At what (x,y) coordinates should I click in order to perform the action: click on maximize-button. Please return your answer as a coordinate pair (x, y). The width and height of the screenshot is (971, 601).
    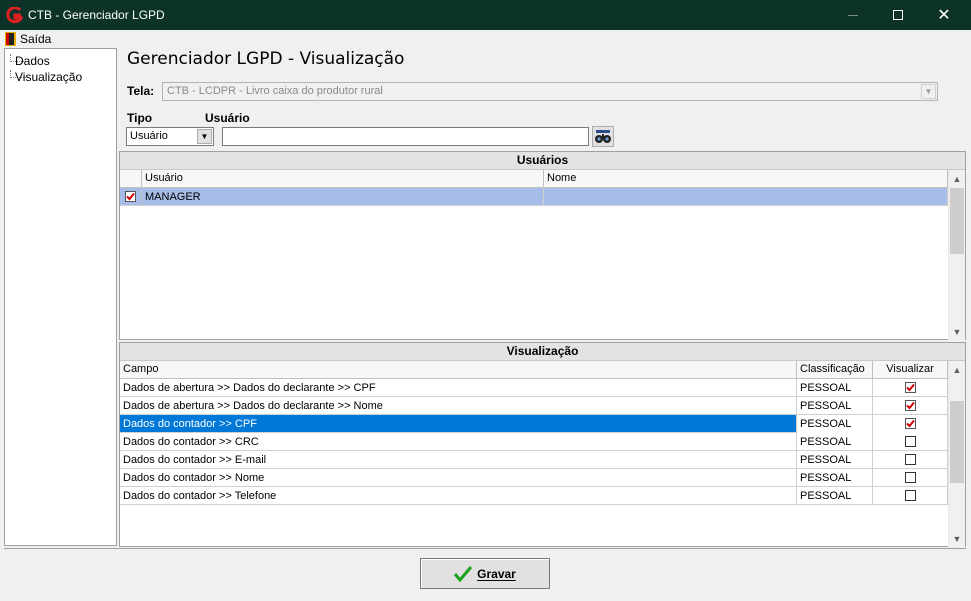
    Looking at the image, I should click on (898, 15).